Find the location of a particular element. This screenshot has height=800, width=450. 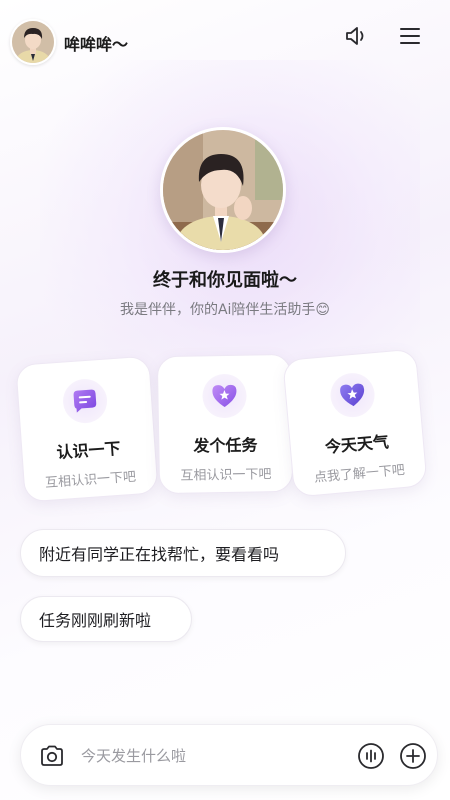

camera-button is located at coordinates (52, 756).